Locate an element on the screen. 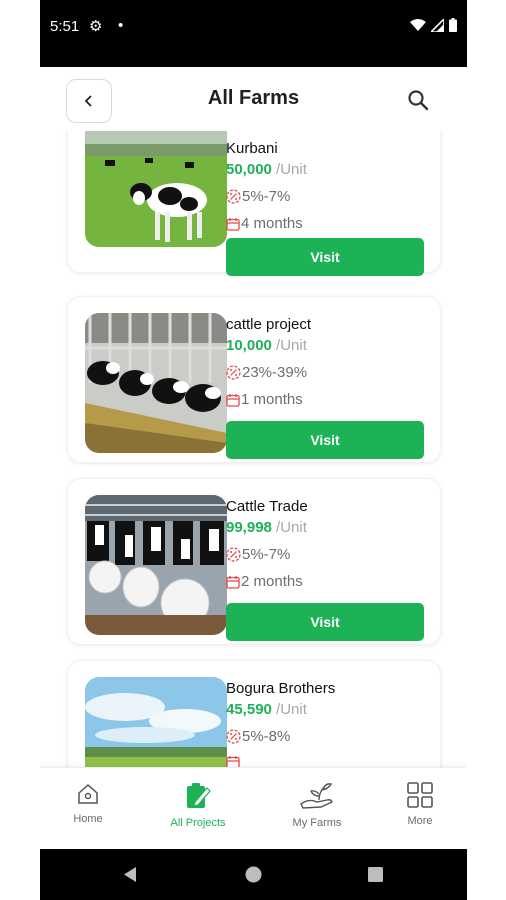 This screenshot has height=900, width=506. price-amount: 99,998 is located at coordinates (249, 527).